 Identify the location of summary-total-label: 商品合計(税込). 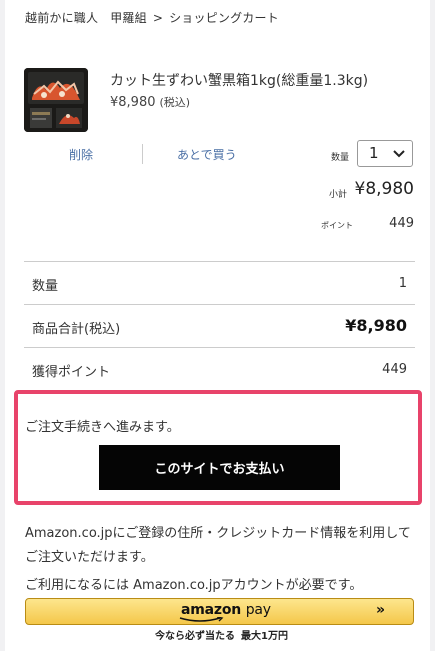
(76, 329).